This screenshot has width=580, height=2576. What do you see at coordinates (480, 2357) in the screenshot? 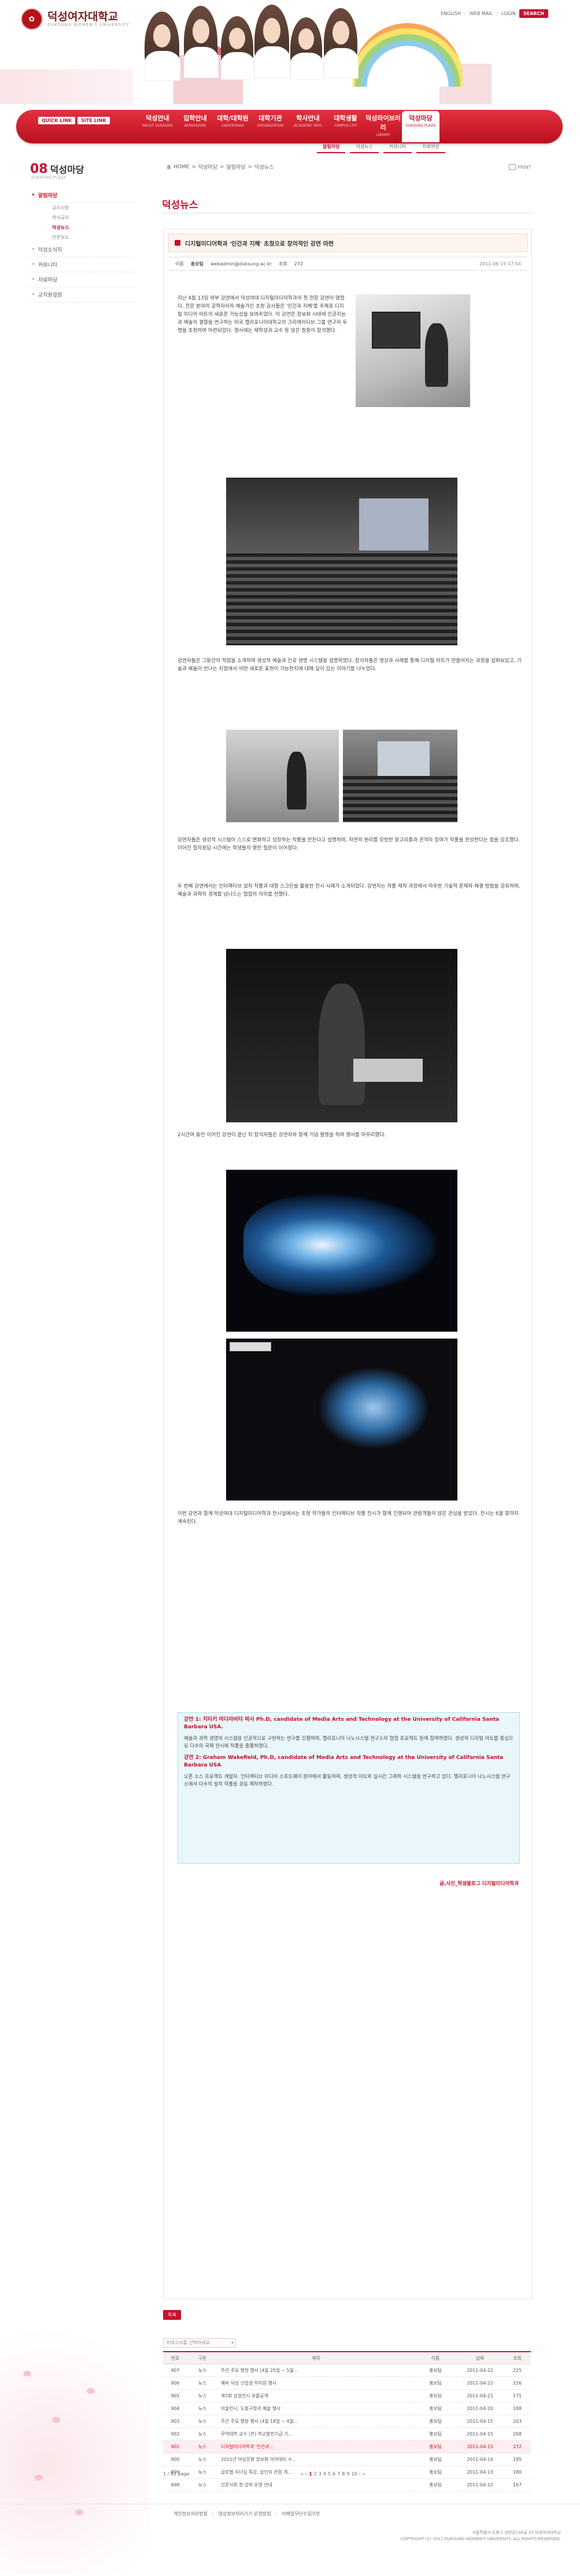
I see `column-header: 날짜` at bounding box center [480, 2357].